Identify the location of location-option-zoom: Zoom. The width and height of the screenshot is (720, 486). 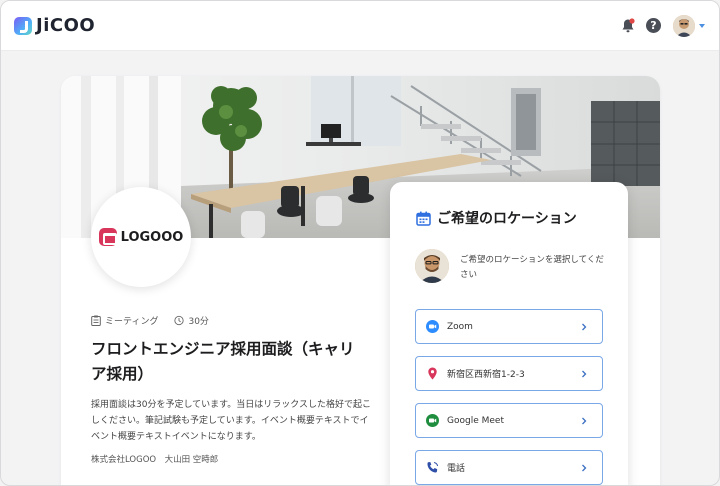
(509, 326).